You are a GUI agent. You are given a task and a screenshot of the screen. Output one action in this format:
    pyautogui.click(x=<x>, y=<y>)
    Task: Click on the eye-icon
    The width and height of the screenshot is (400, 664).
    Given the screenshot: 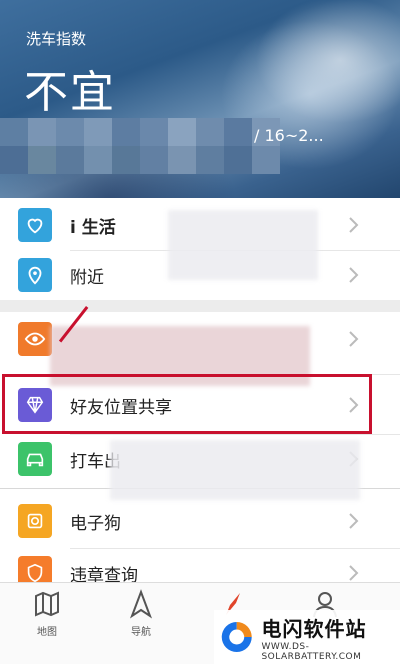 What is the action you would take?
    pyautogui.click(x=35, y=339)
    